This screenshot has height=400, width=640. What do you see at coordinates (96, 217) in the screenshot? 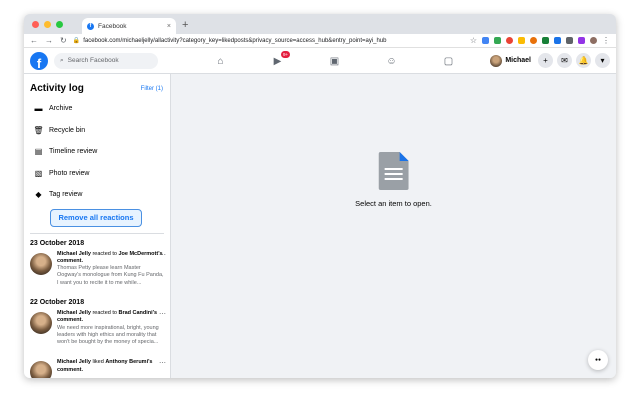
I see `remove-all-reactions-button: Remove all reactions` at bounding box center [96, 217].